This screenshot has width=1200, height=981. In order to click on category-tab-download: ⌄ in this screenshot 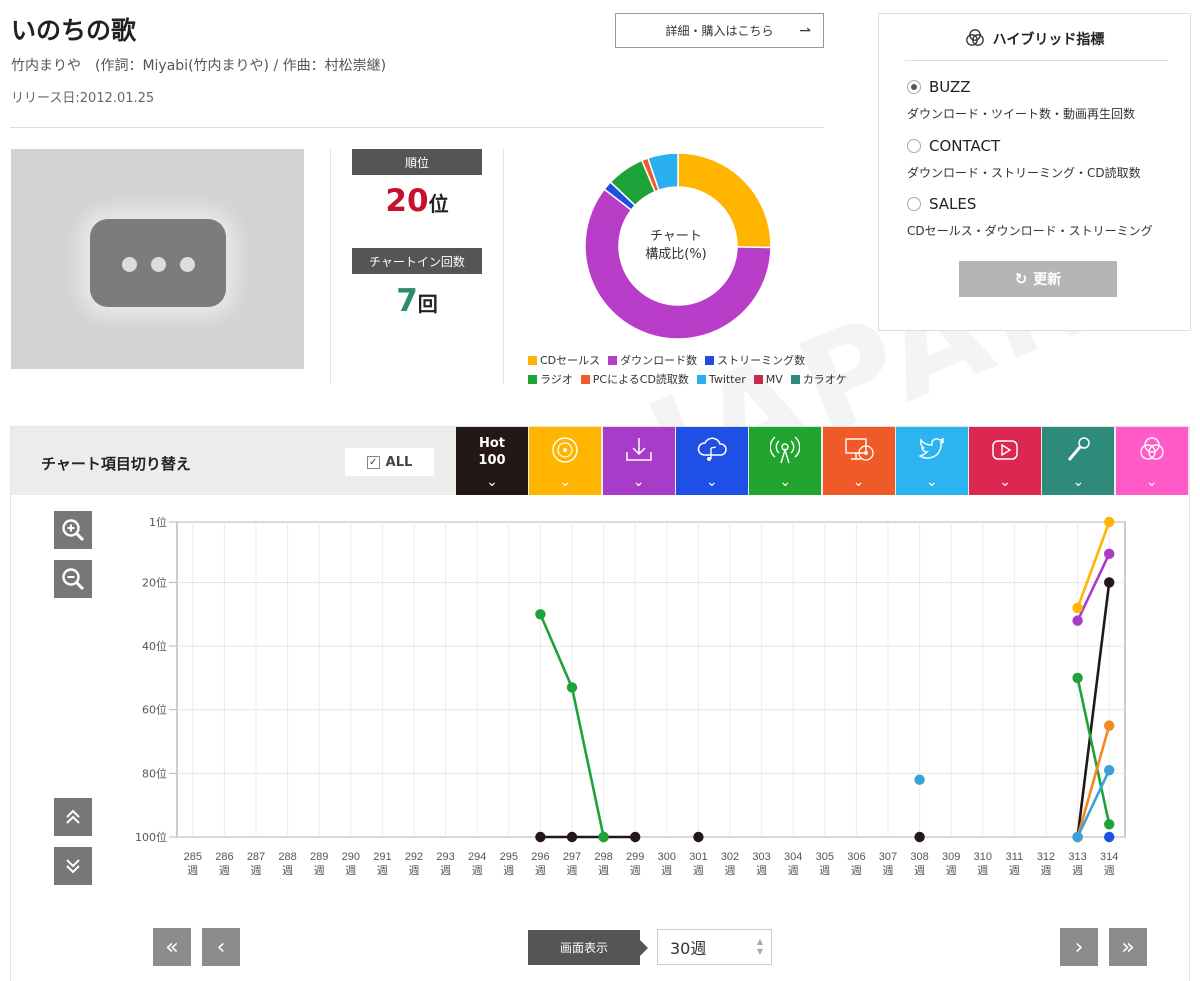, I will do `click(638, 461)`.